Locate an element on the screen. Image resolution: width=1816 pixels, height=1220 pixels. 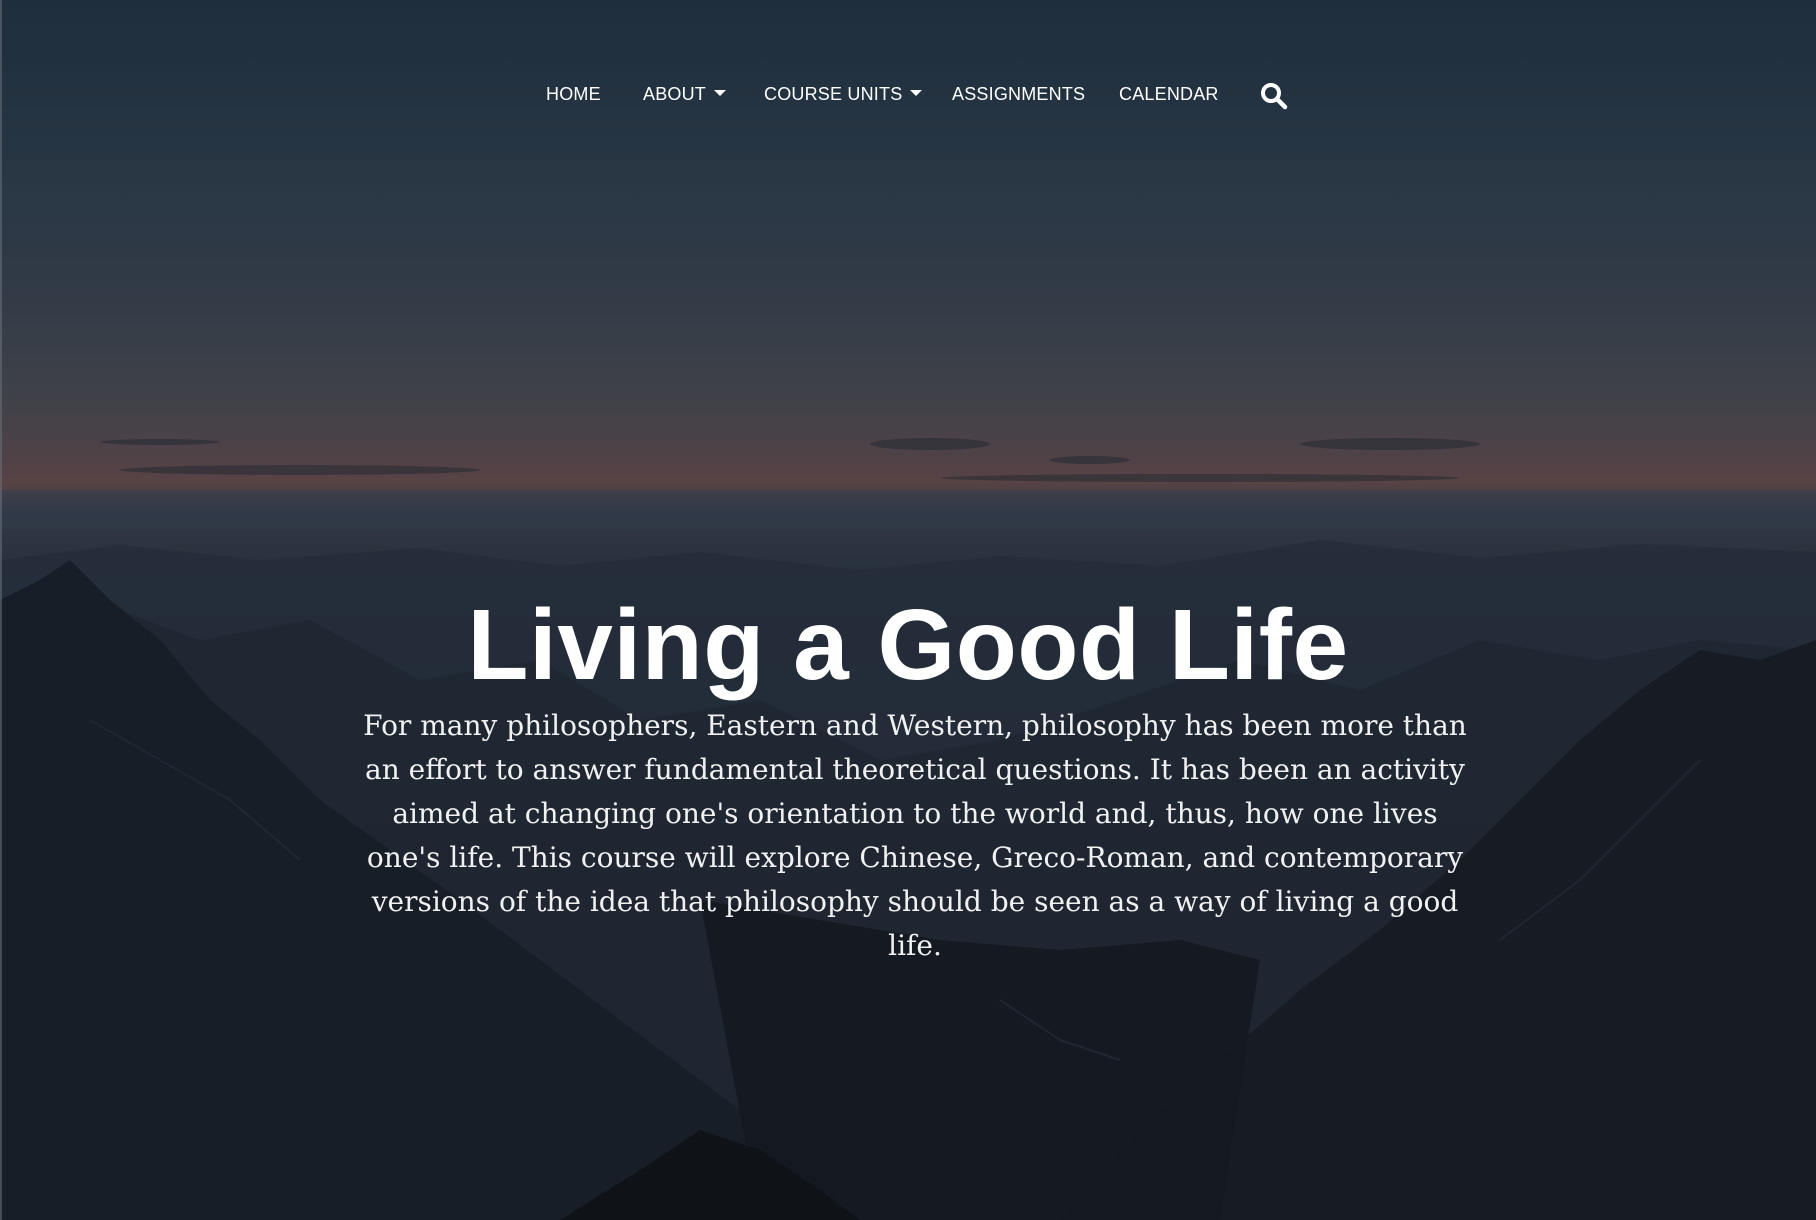
nav-item-label: HOME is located at coordinates (573, 94).